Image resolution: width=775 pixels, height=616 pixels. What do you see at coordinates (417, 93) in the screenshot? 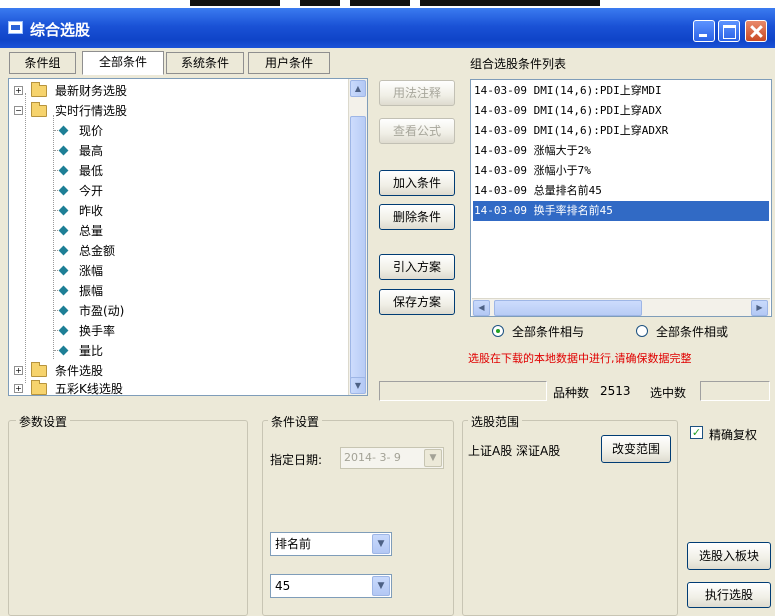
I see `usage-note-button: 用法注释` at bounding box center [417, 93].